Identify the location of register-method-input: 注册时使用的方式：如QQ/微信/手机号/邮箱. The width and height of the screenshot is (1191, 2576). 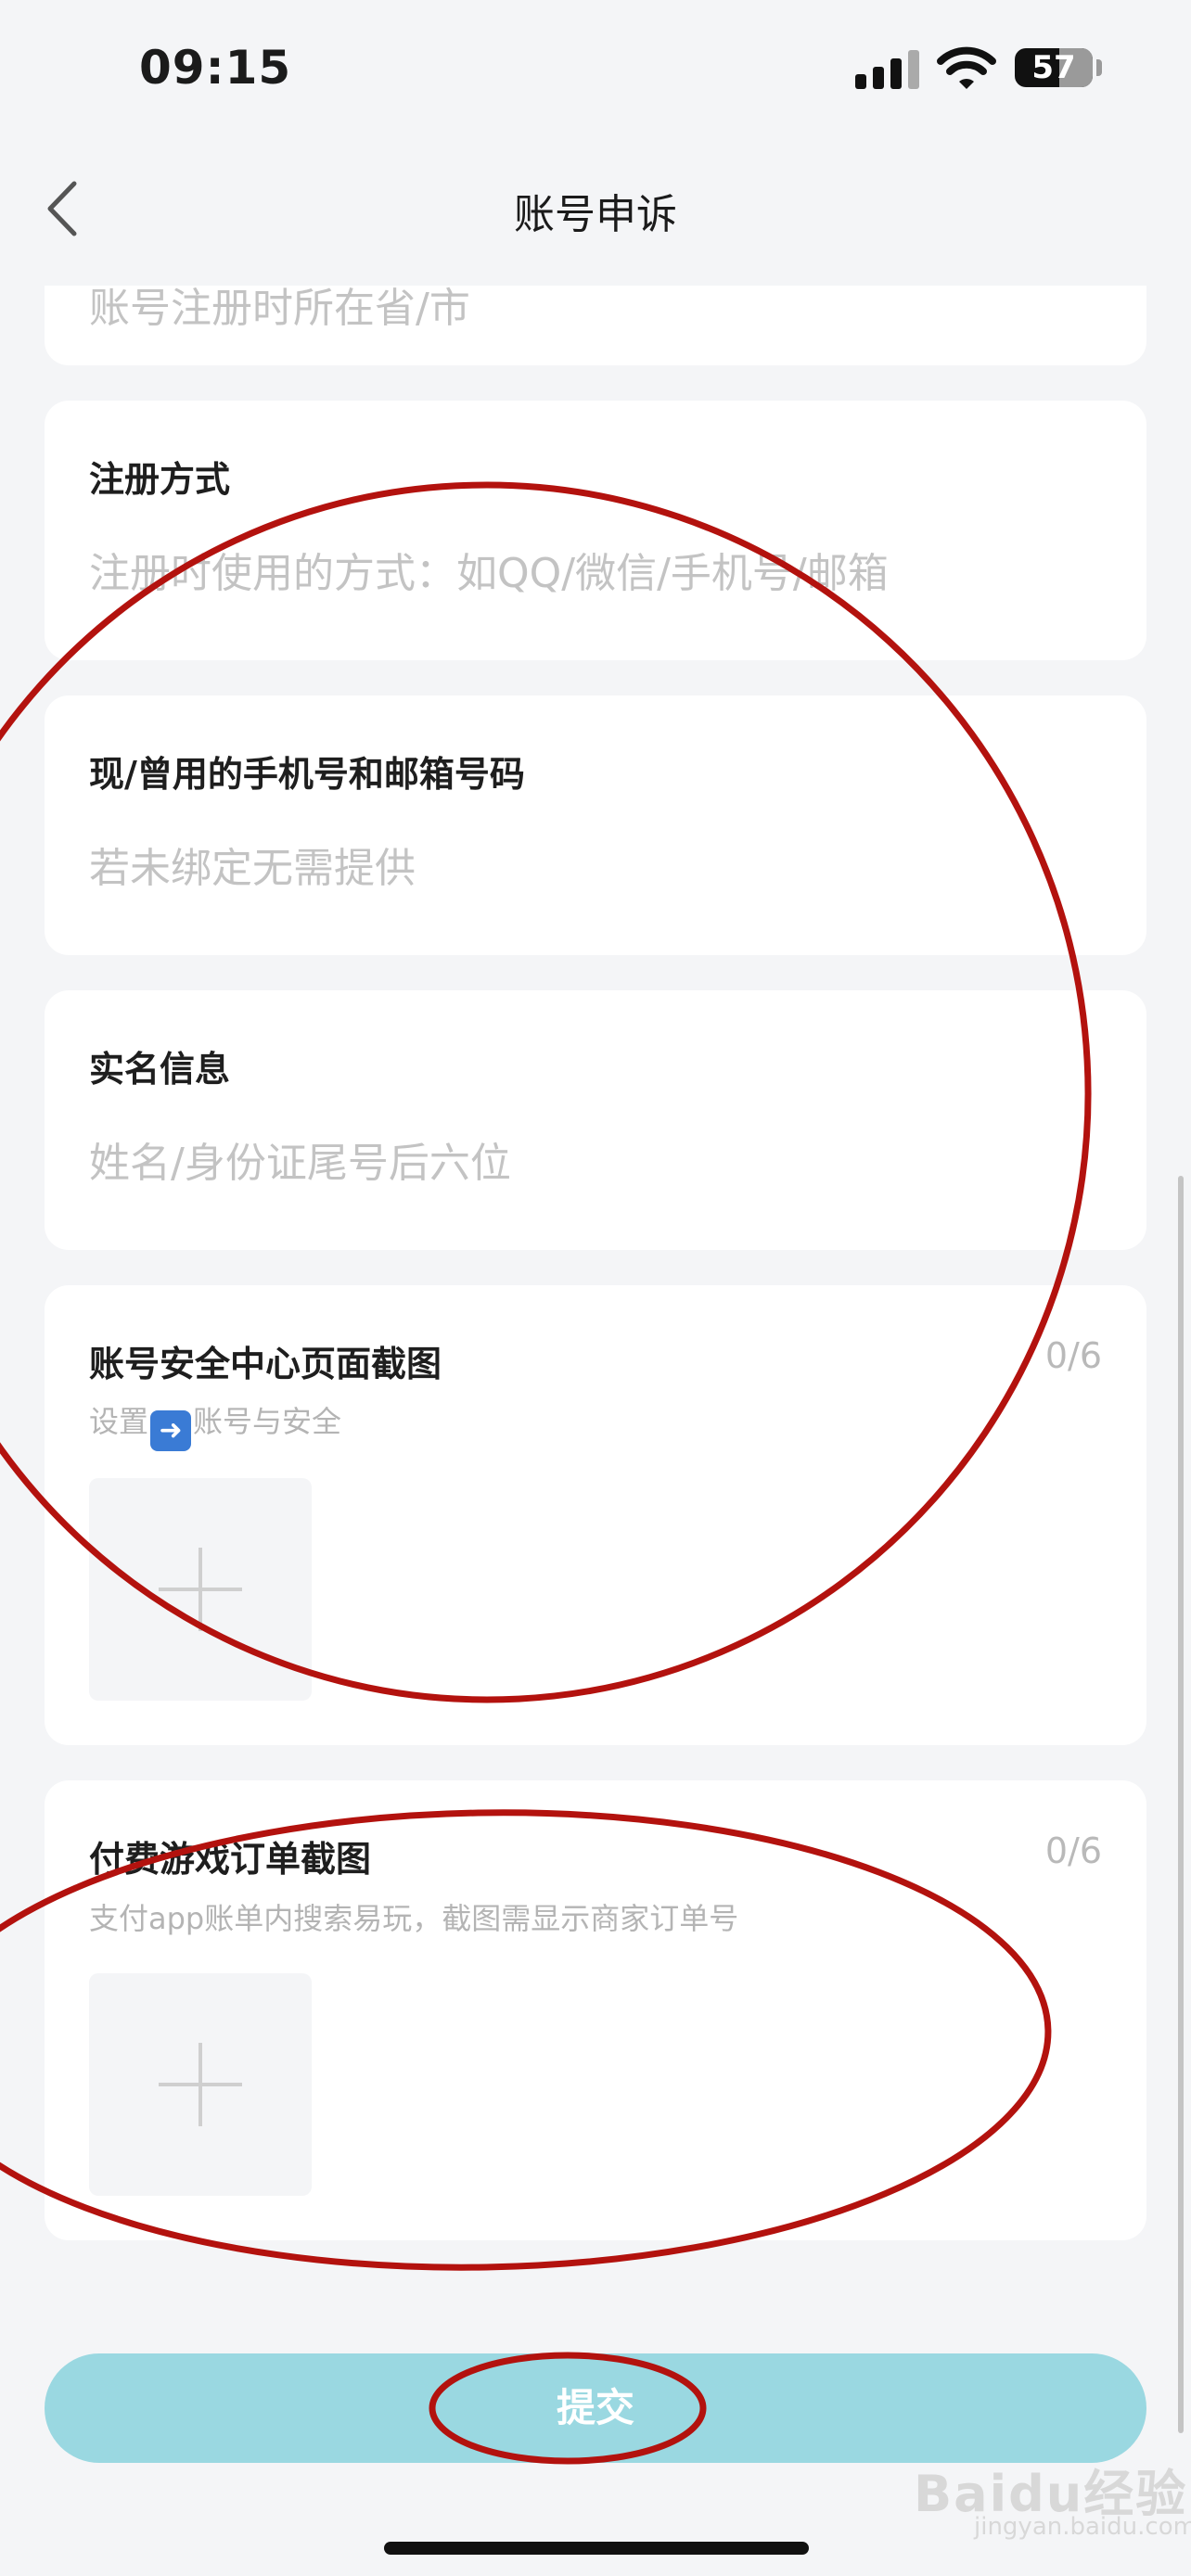
(489, 569).